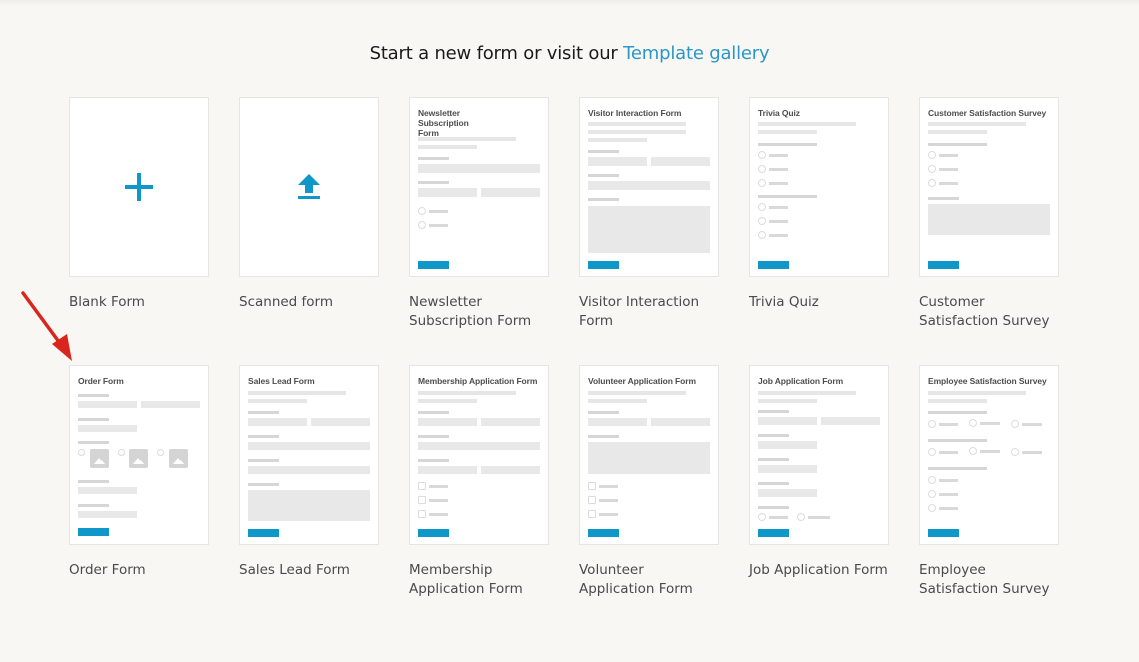  What do you see at coordinates (139, 570) in the screenshot?
I see `tile-label: Order Form` at bounding box center [139, 570].